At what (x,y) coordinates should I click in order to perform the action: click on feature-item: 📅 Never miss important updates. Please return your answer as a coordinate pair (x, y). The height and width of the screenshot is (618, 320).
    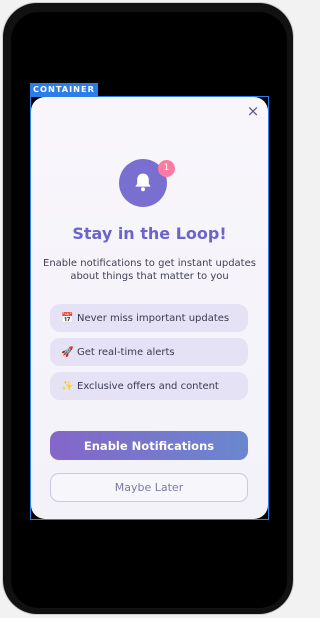
    Looking at the image, I should click on (149, 318).